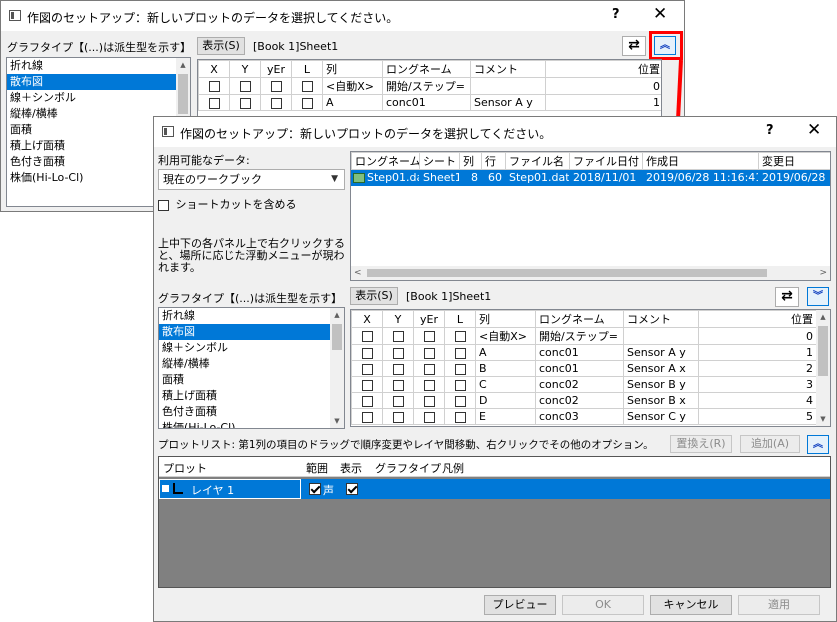 Image resolution: width=837 pixels, height=622 pixels. I want to click on show-checkbox, so click(352, 489).